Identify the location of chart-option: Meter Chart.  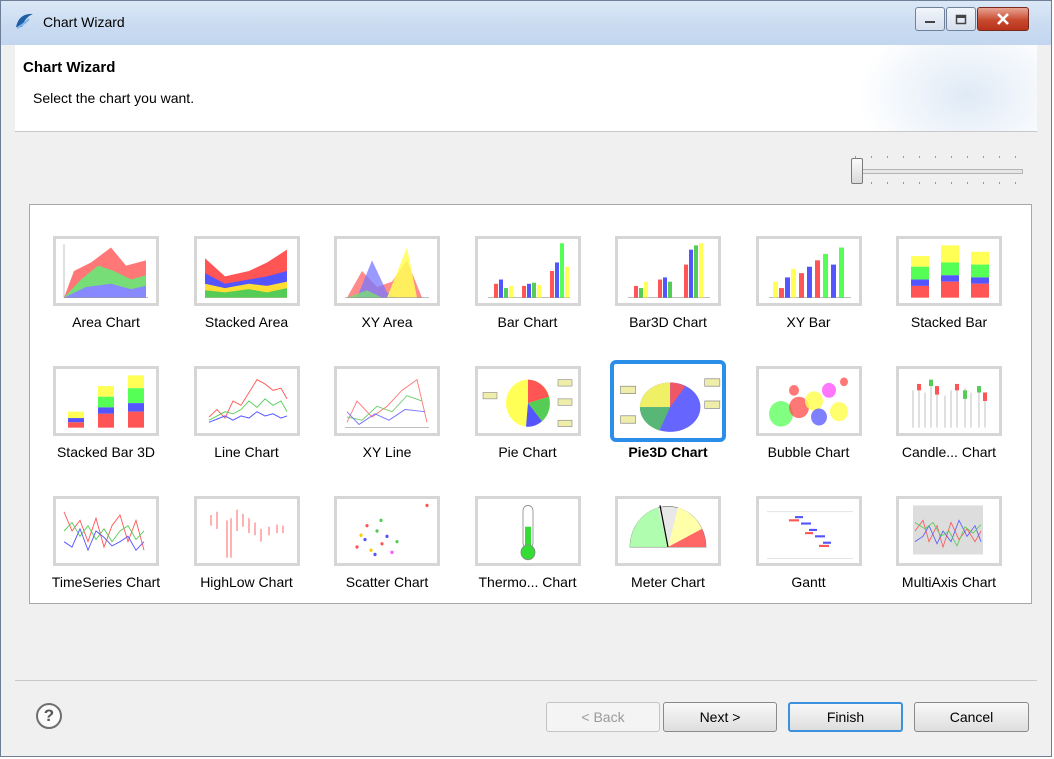
(668, 548).